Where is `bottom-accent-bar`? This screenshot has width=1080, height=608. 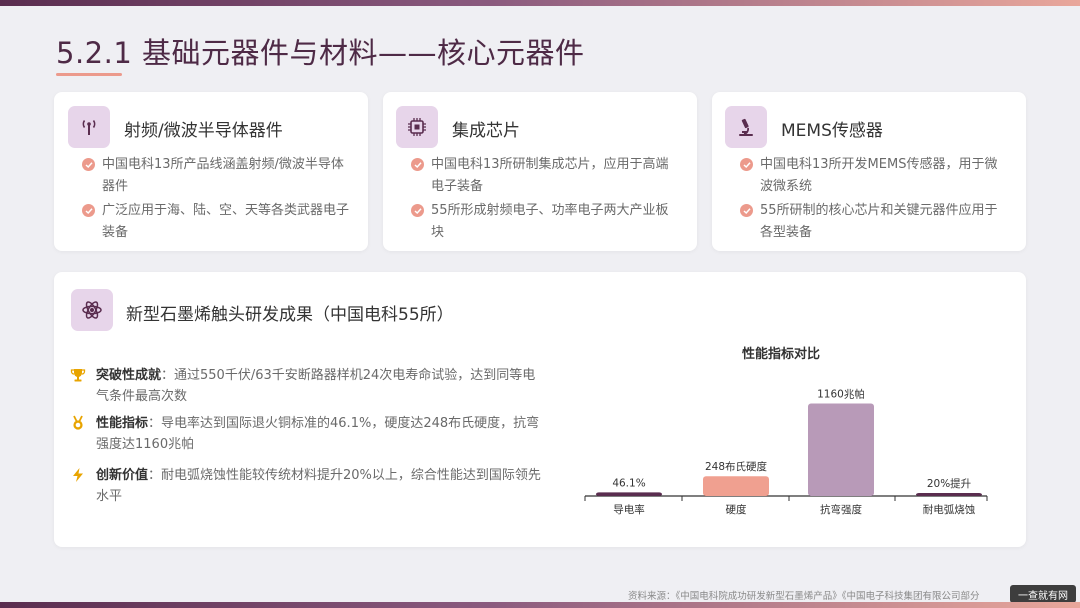 bottom-accent-bar is located at coordinates (540, 605).